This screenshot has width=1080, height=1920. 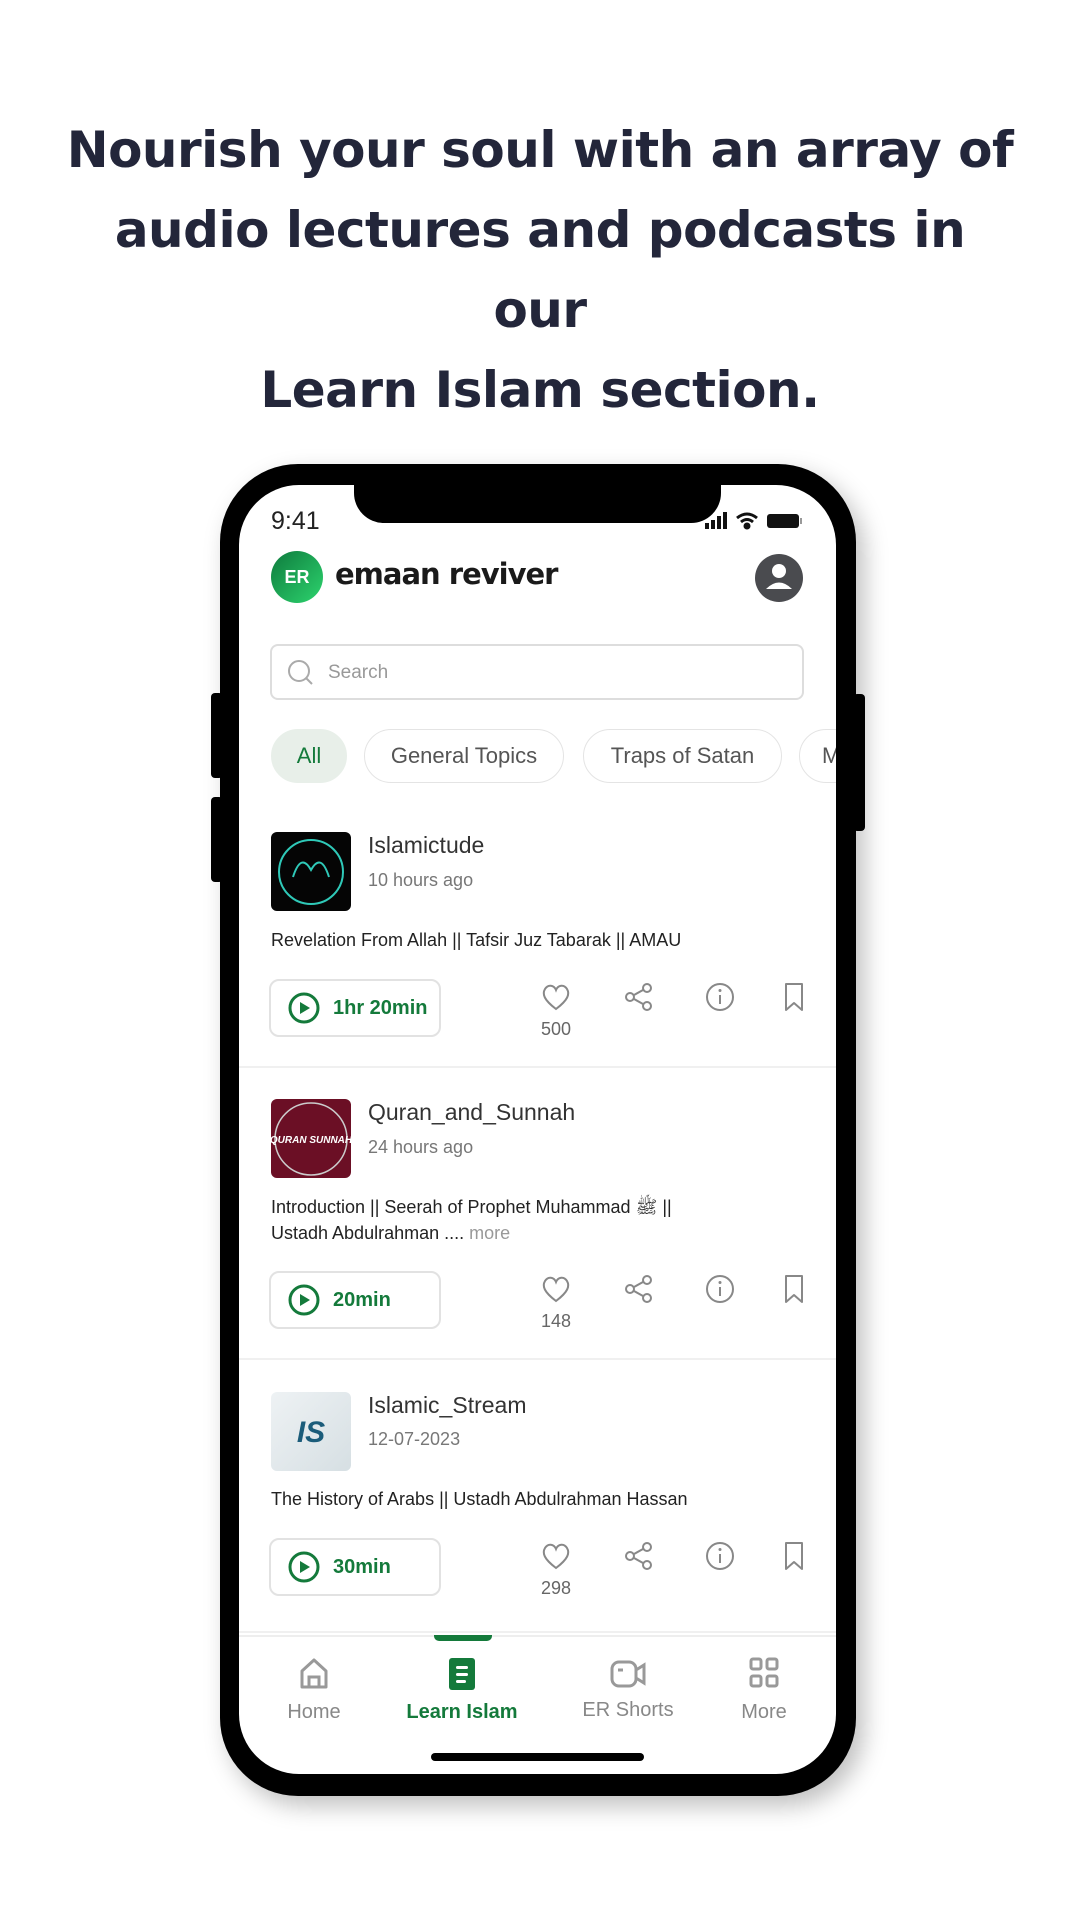 What do you see at coordinates (537, 504) in the screenshot?
I see `notch` at bounding box center [537, 504].